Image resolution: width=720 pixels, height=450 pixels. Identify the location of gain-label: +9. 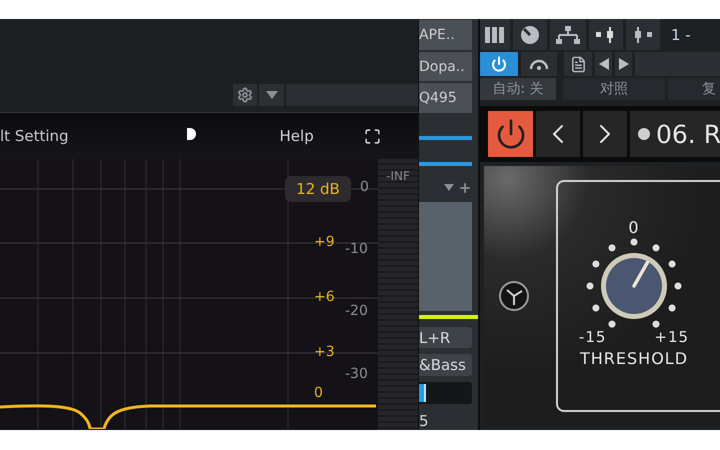
(324, 242).